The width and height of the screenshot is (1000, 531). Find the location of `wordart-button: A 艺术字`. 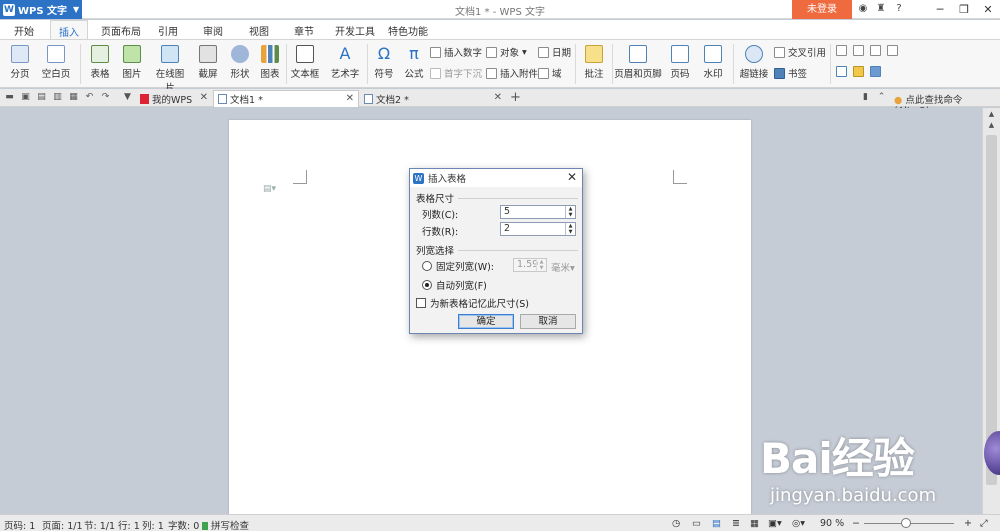

wordart-button: A 艺术字 is located at coordinates (345, 63).